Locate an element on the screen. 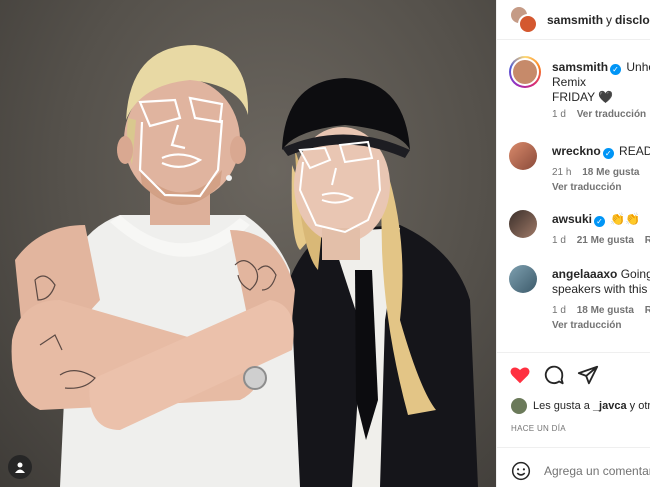 The width and height of the screenshot is (650, 487). author-username: samsmith is located at coordinates (575, 20).